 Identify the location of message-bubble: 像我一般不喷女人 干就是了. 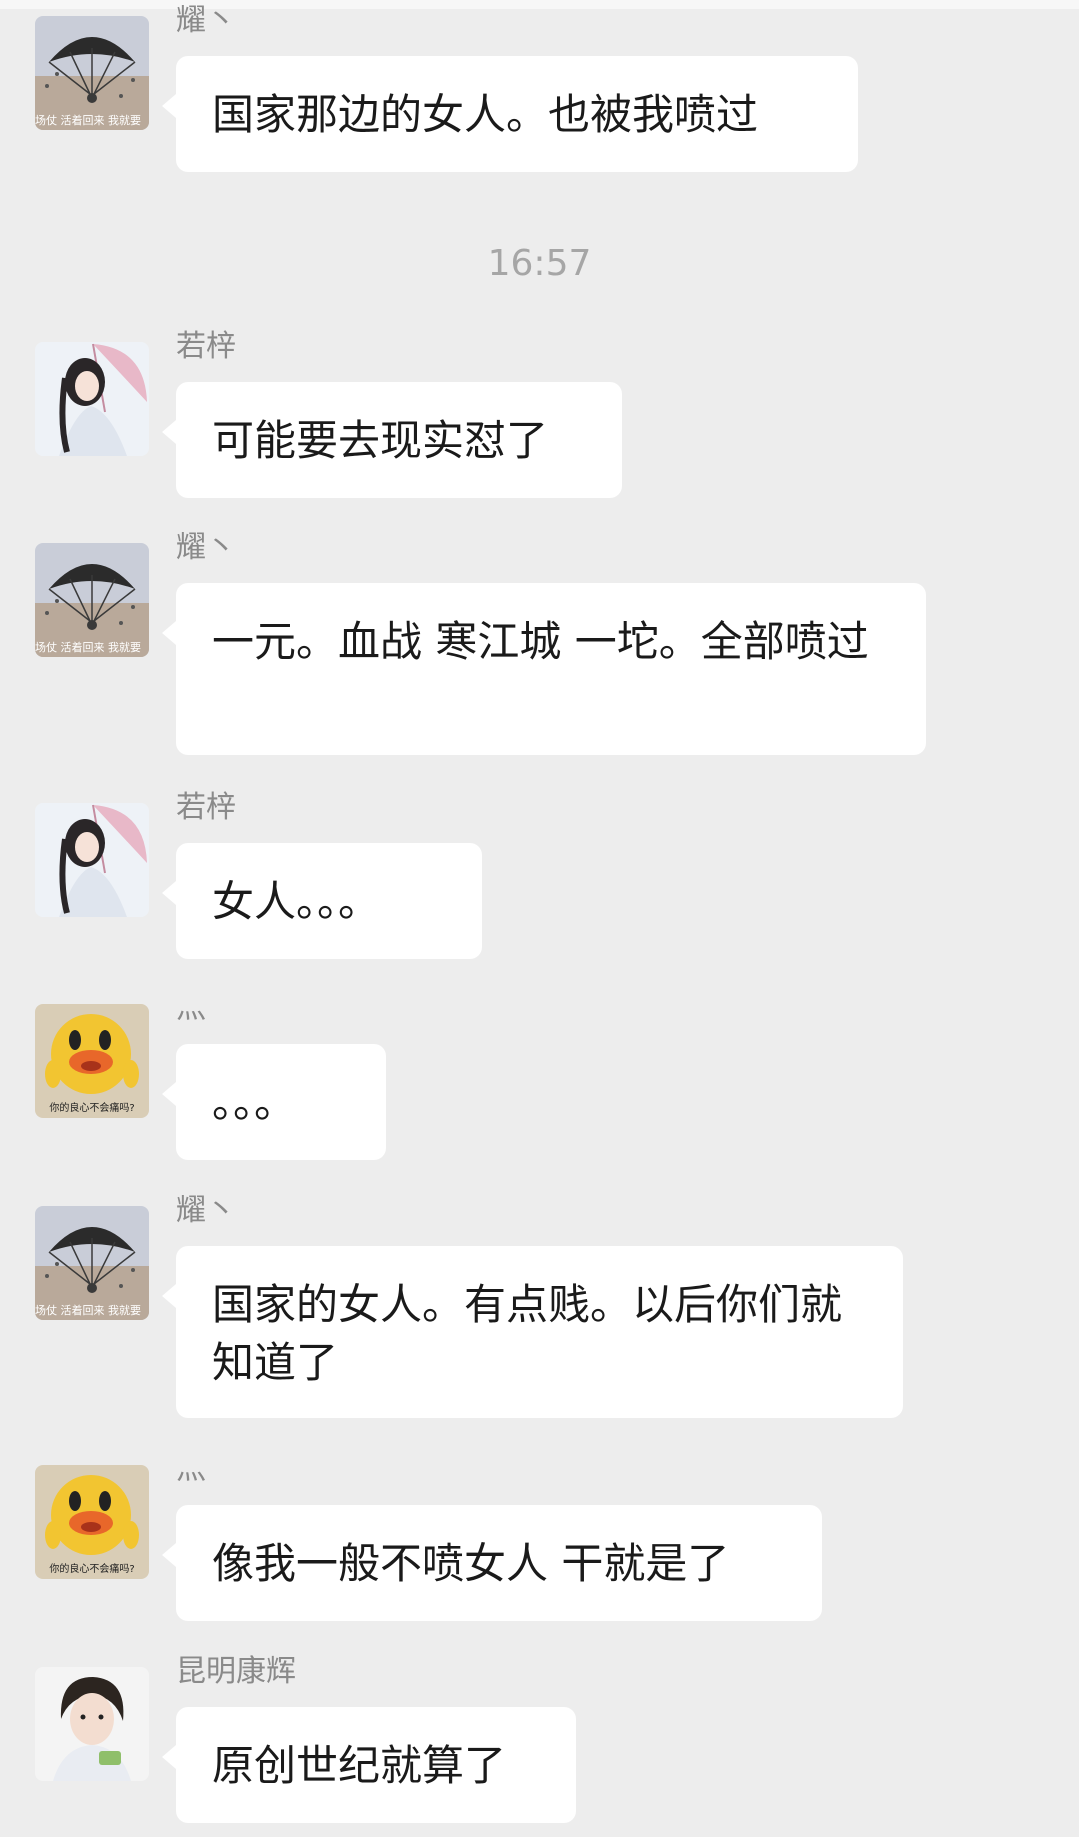
(492, 1563).